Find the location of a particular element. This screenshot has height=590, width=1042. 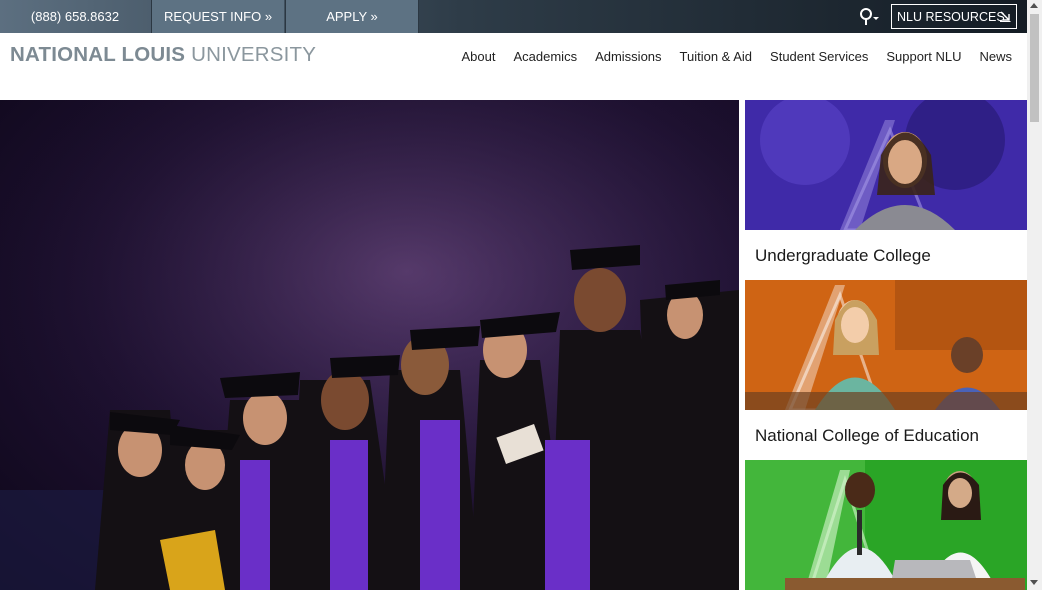

site-logo: NATIONAL LOUIS UNIVERSITY is located at coordinates (163, 55).